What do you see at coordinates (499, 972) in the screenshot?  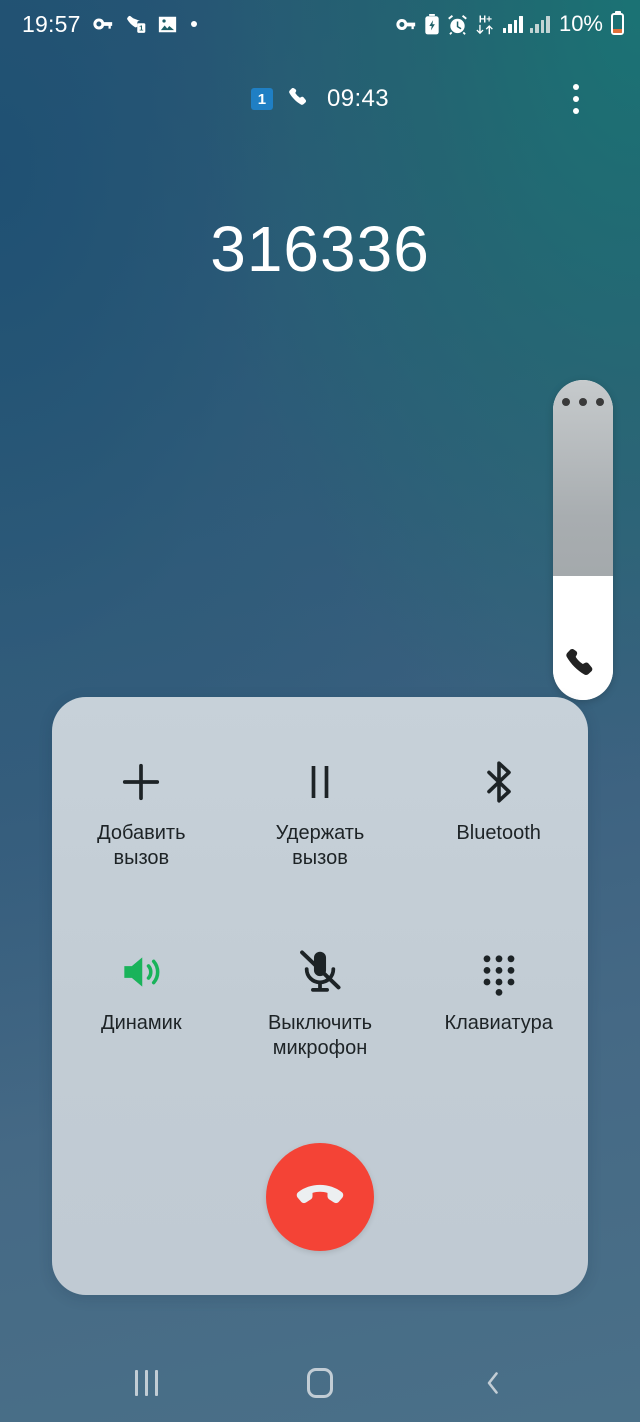 I see `dialpad-icon` at bounding box center [499, 972].